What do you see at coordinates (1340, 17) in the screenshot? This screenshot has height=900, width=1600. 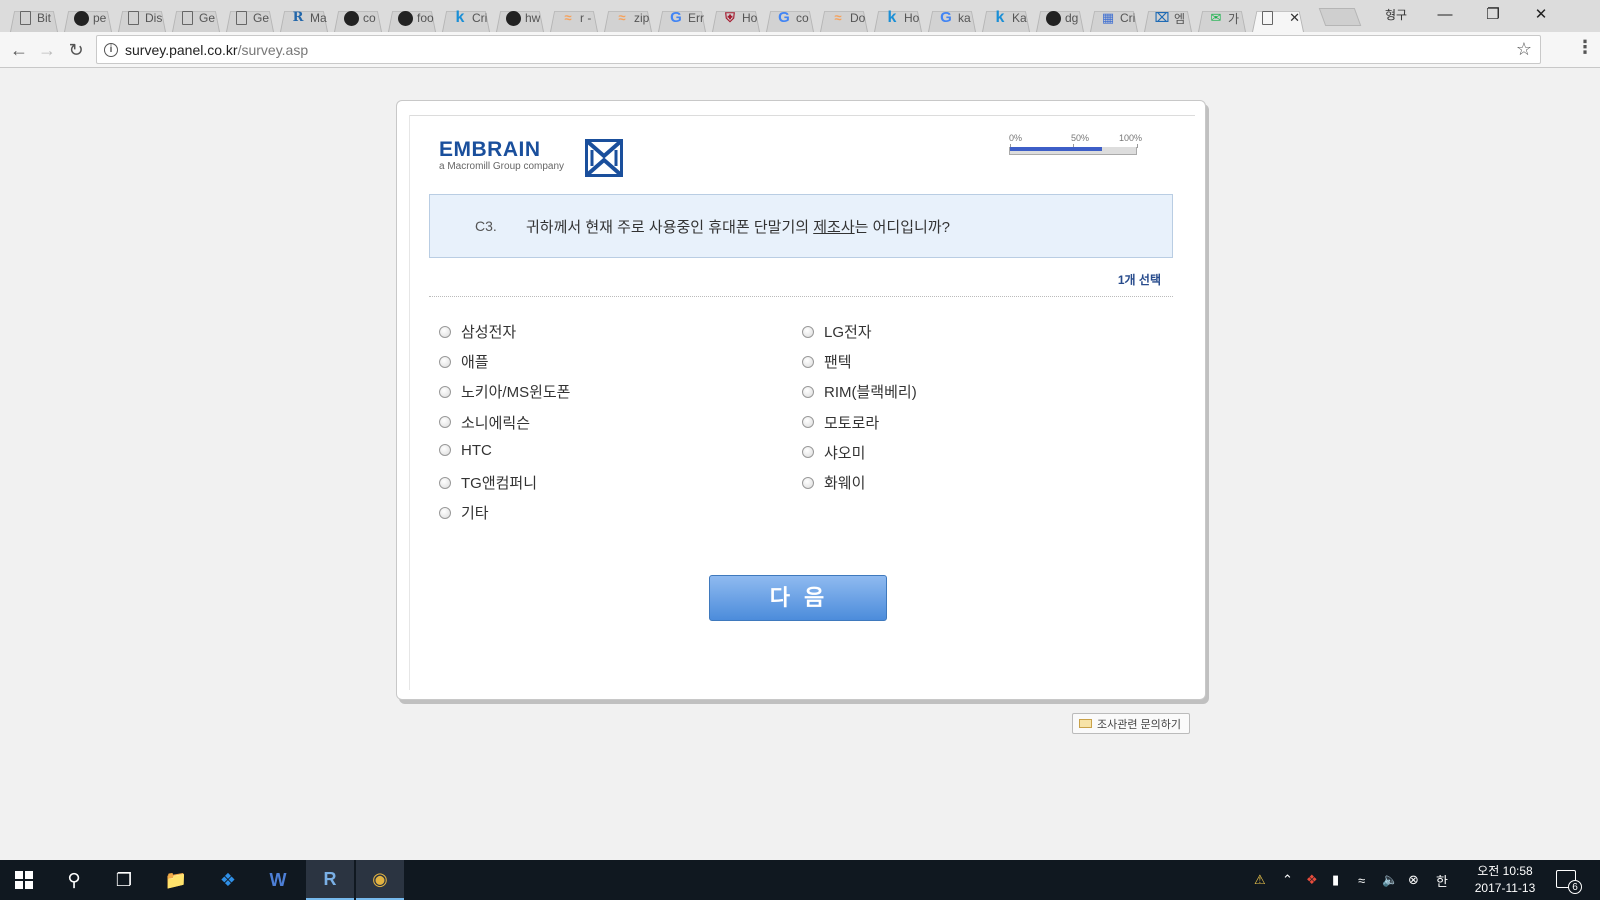 I see `new-tab-button` at bounding box center [1340, 17].